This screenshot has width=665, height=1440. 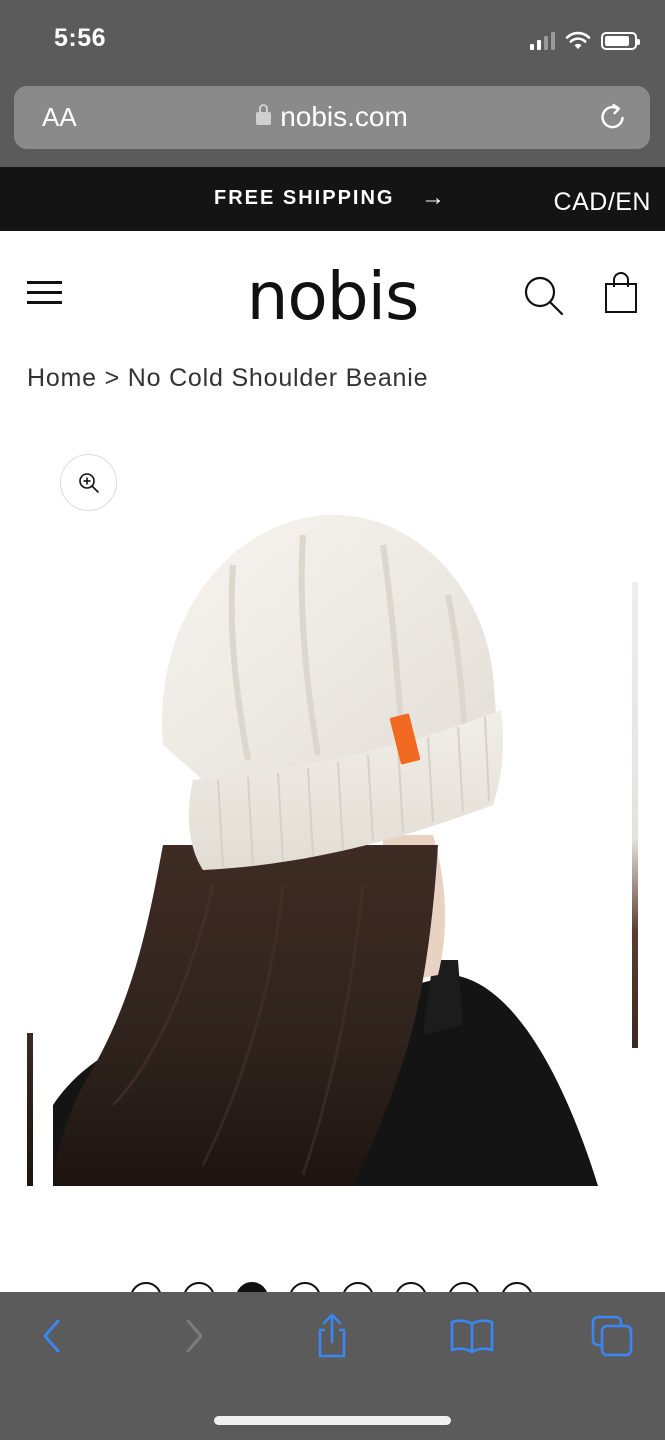 What do you see at coordinates (80, 38) in the screenshot?
I see `status-time: 5:56` at bounding box center [80, 38].